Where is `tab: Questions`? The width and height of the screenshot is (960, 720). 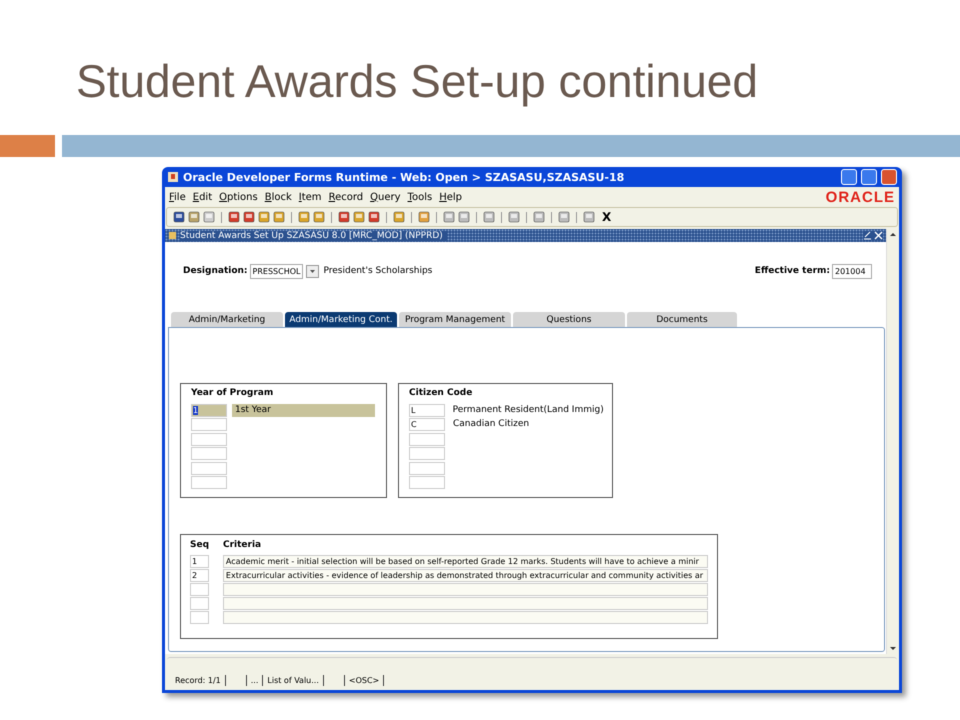
tab: Questions is located at coordinates (569, 319).